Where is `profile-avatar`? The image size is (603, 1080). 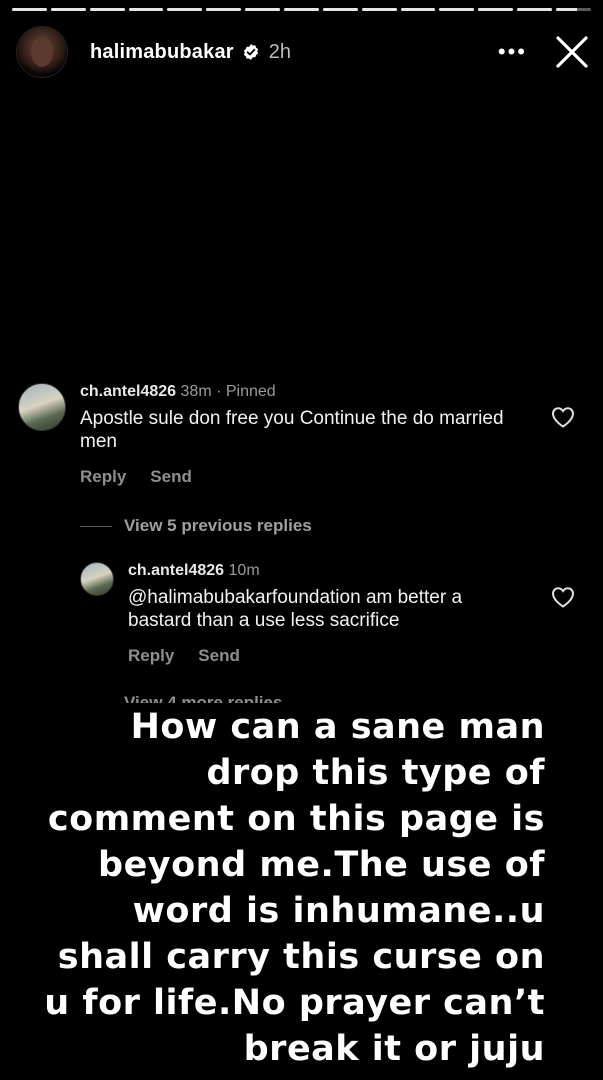
profile-avatar is located at coordinates (42, 52).